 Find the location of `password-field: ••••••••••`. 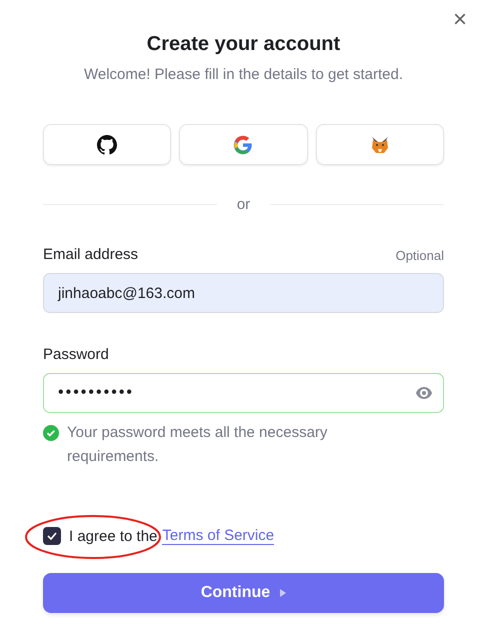

password-field: •••••••••• is located at coordinates (243, 393).